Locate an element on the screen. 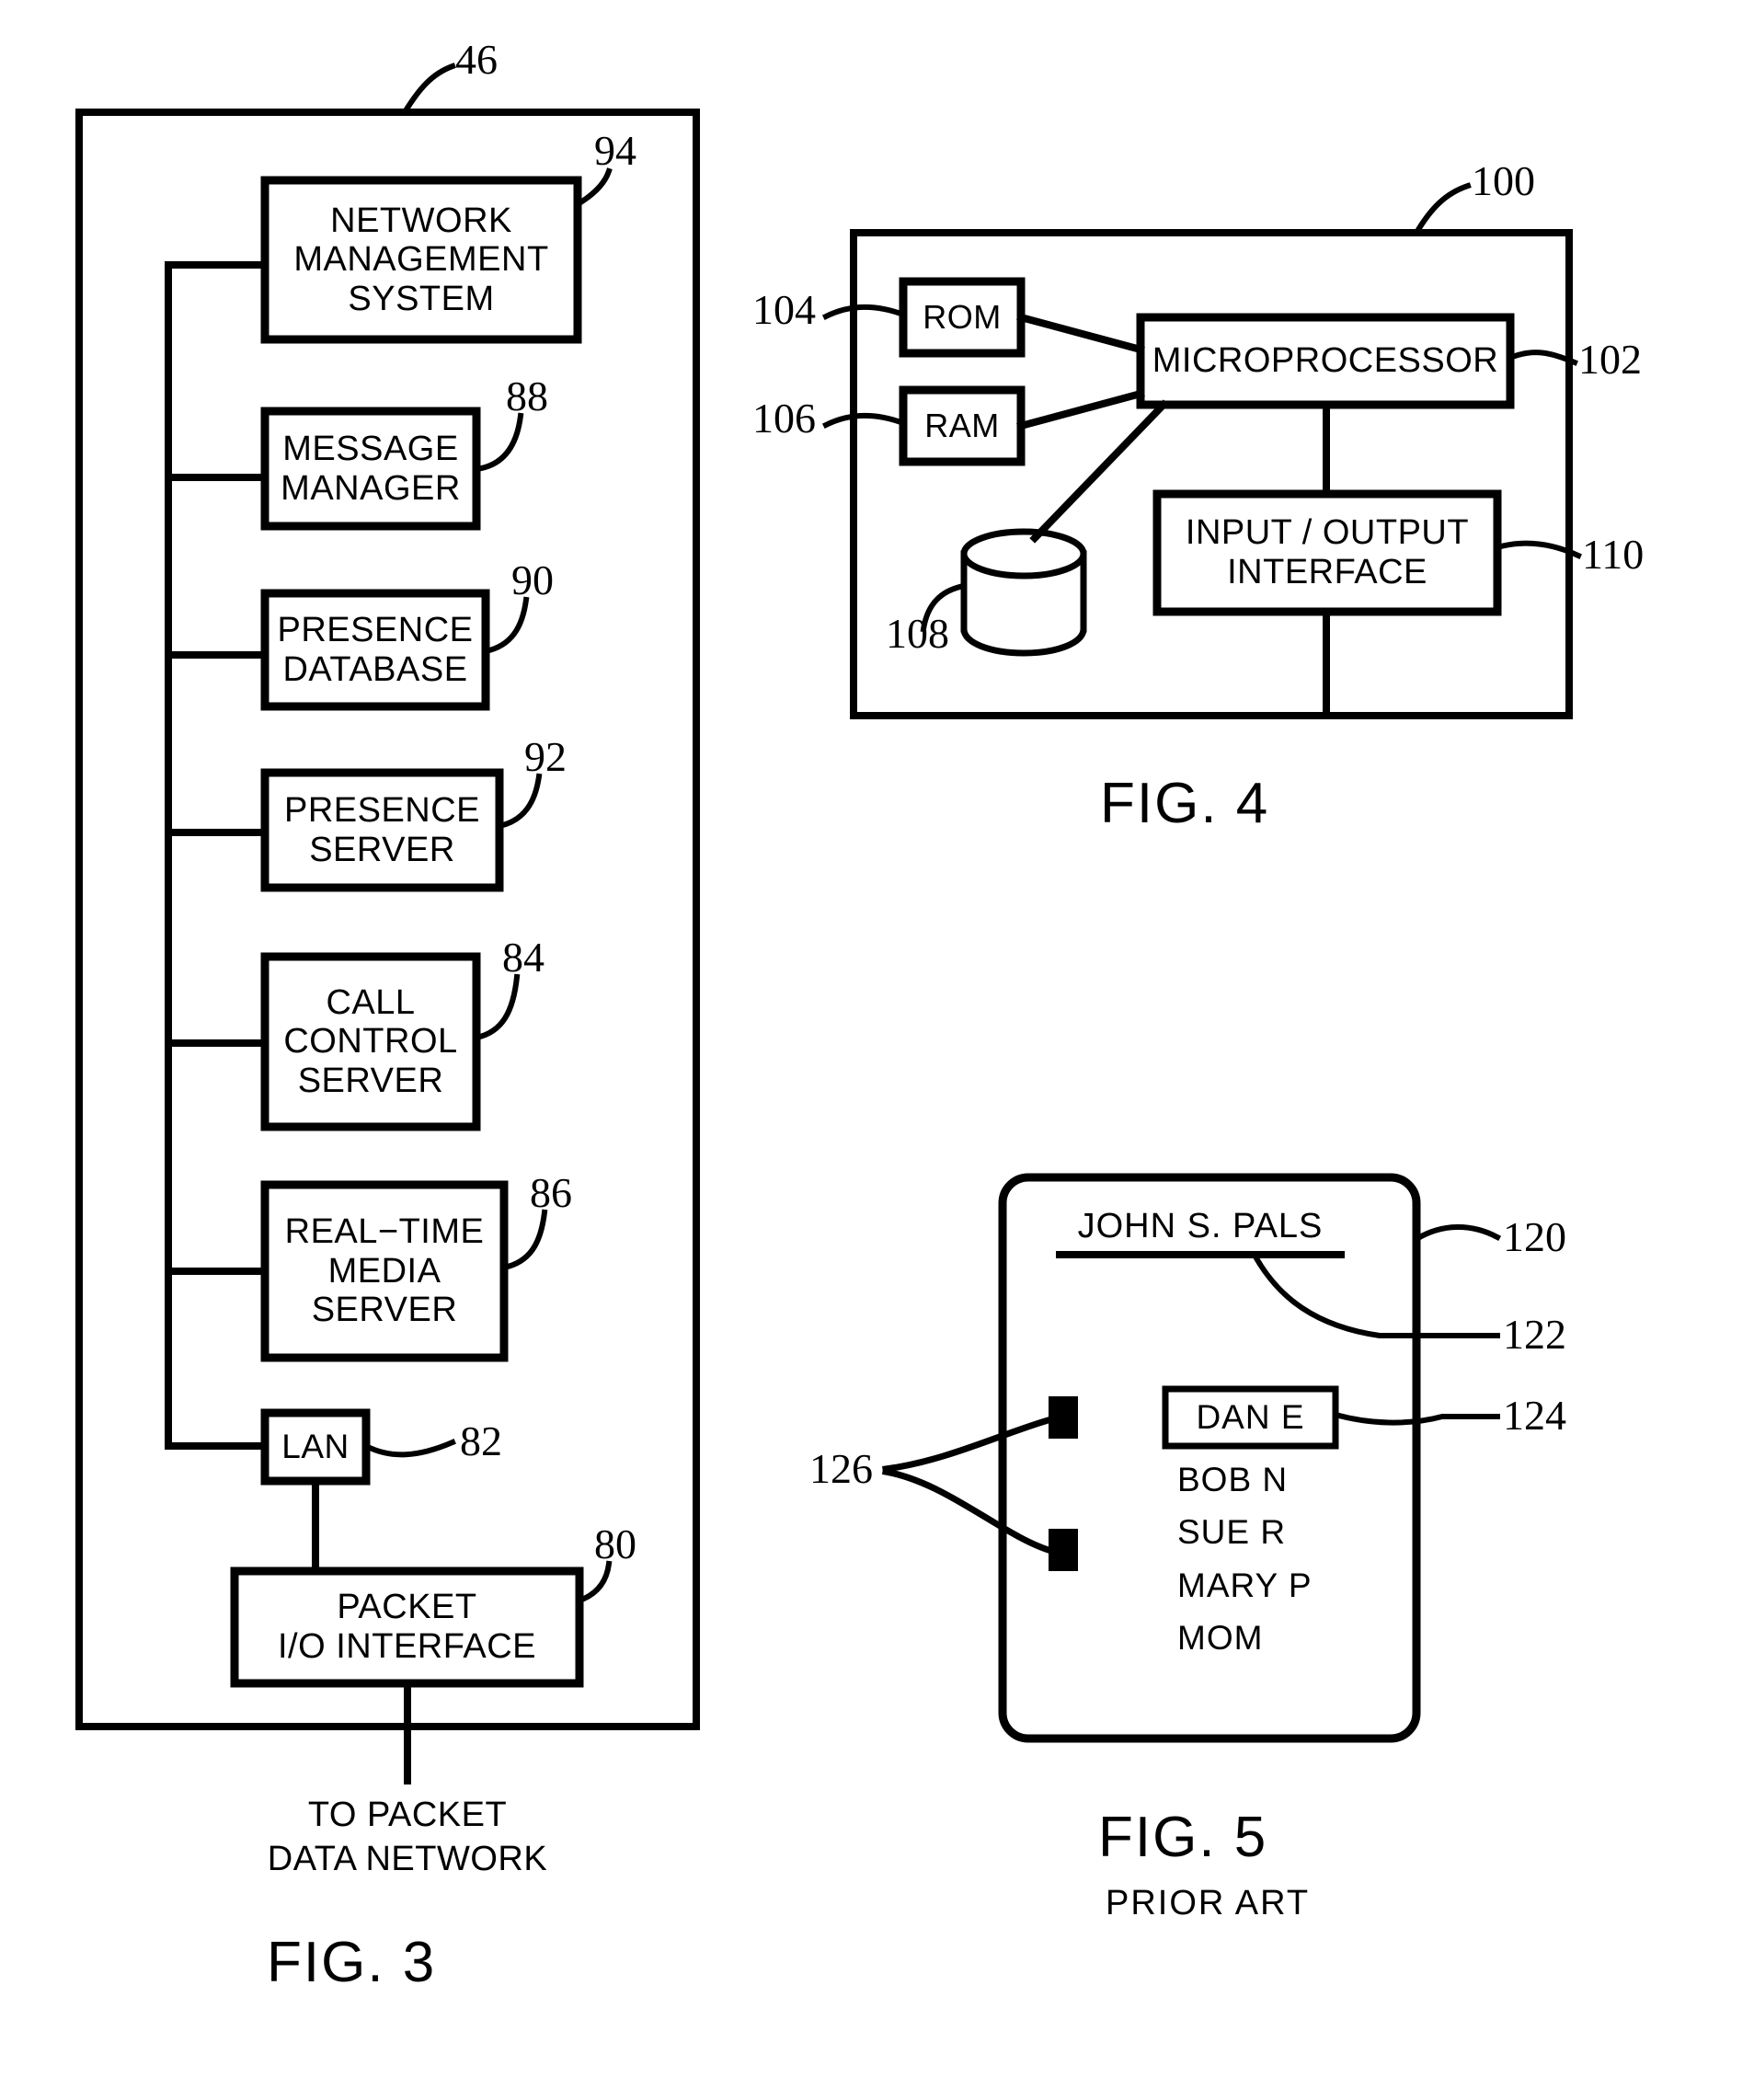 This screenshot has width=1754, height=2100. list-item: MOM is located at coordinates (1283, 1638).